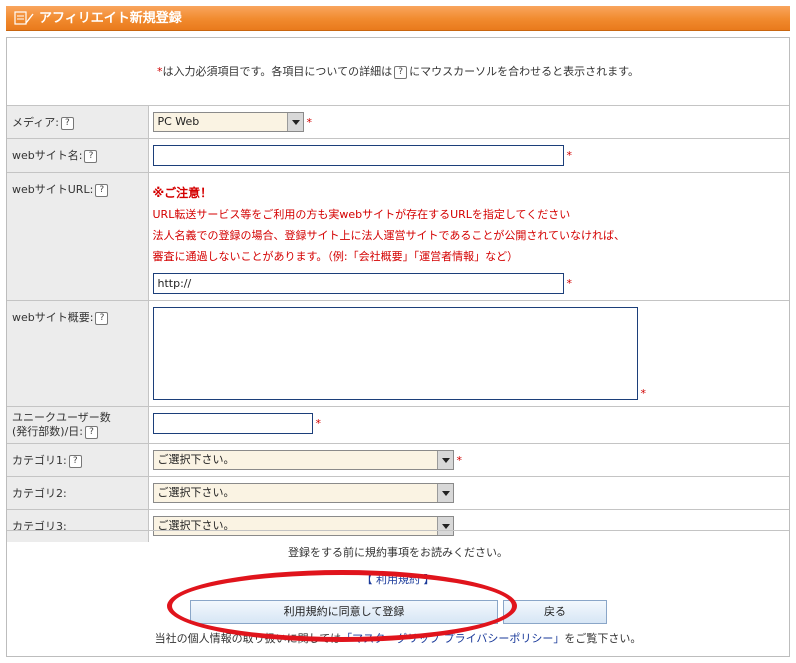  Describe the element at coordinates (228, 122) in the screenshot. I see `media-select: PC Web` at that location.